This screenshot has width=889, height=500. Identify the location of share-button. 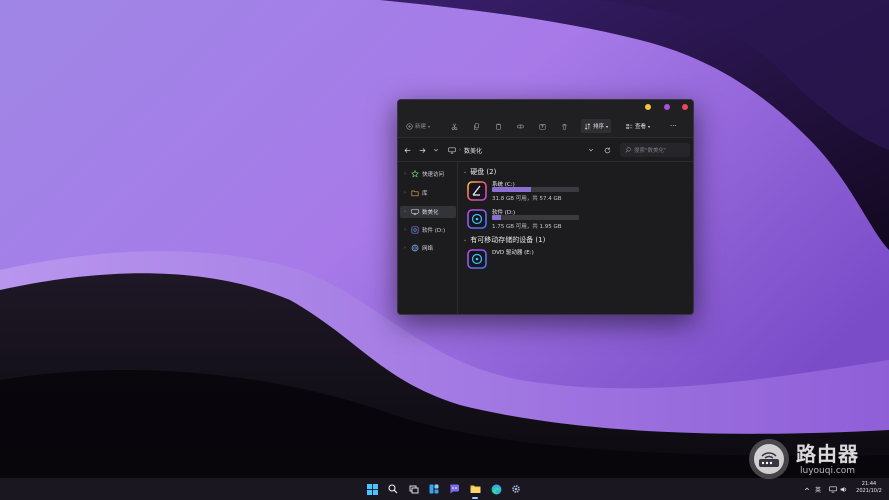
(542, 126).